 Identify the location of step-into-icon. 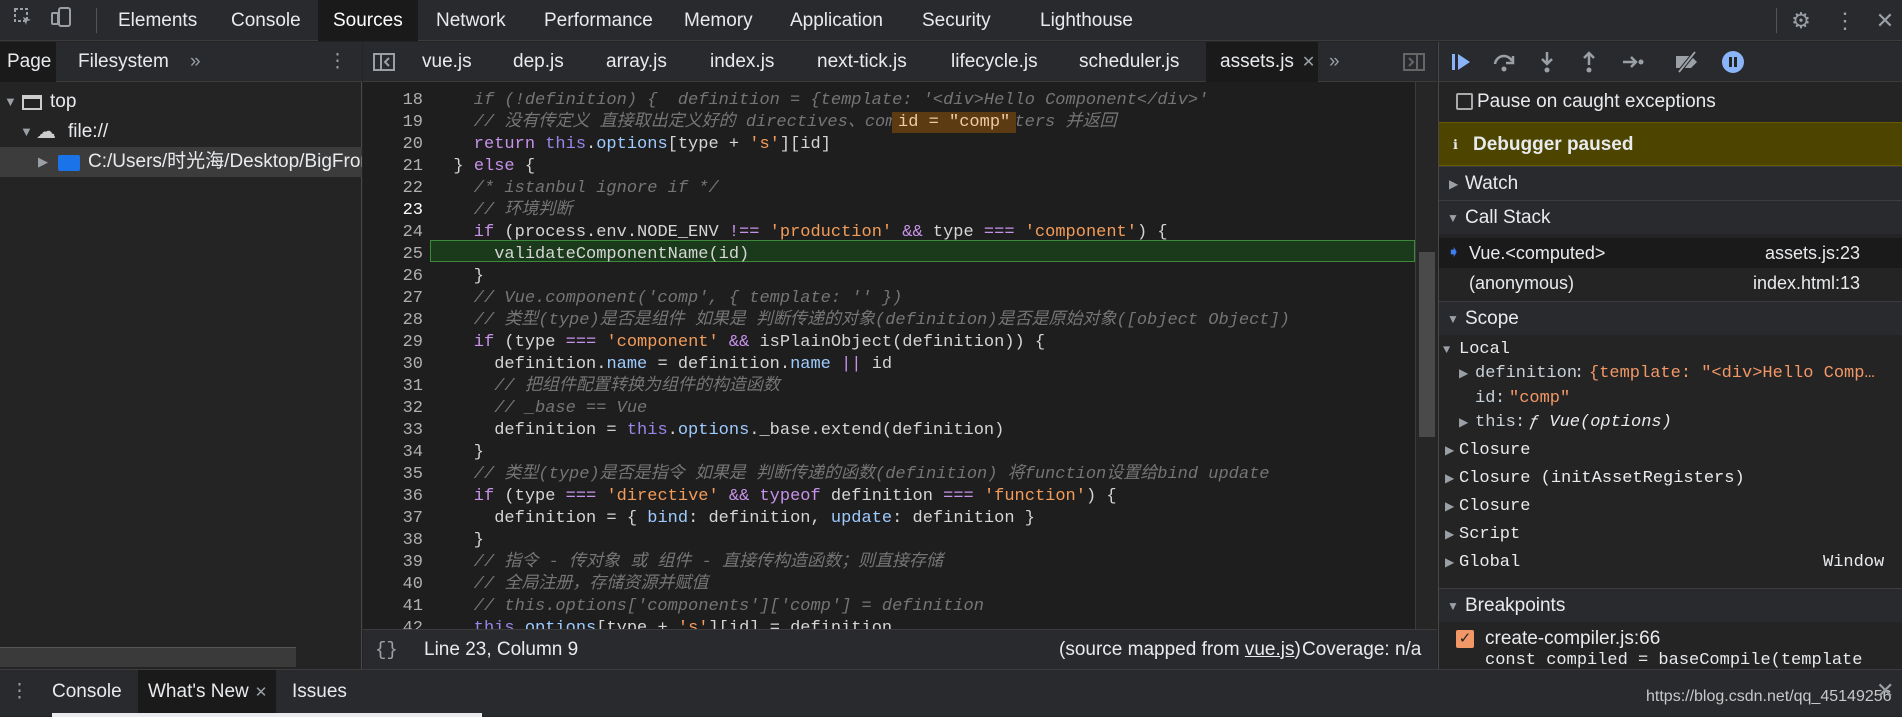
(1547, 65).